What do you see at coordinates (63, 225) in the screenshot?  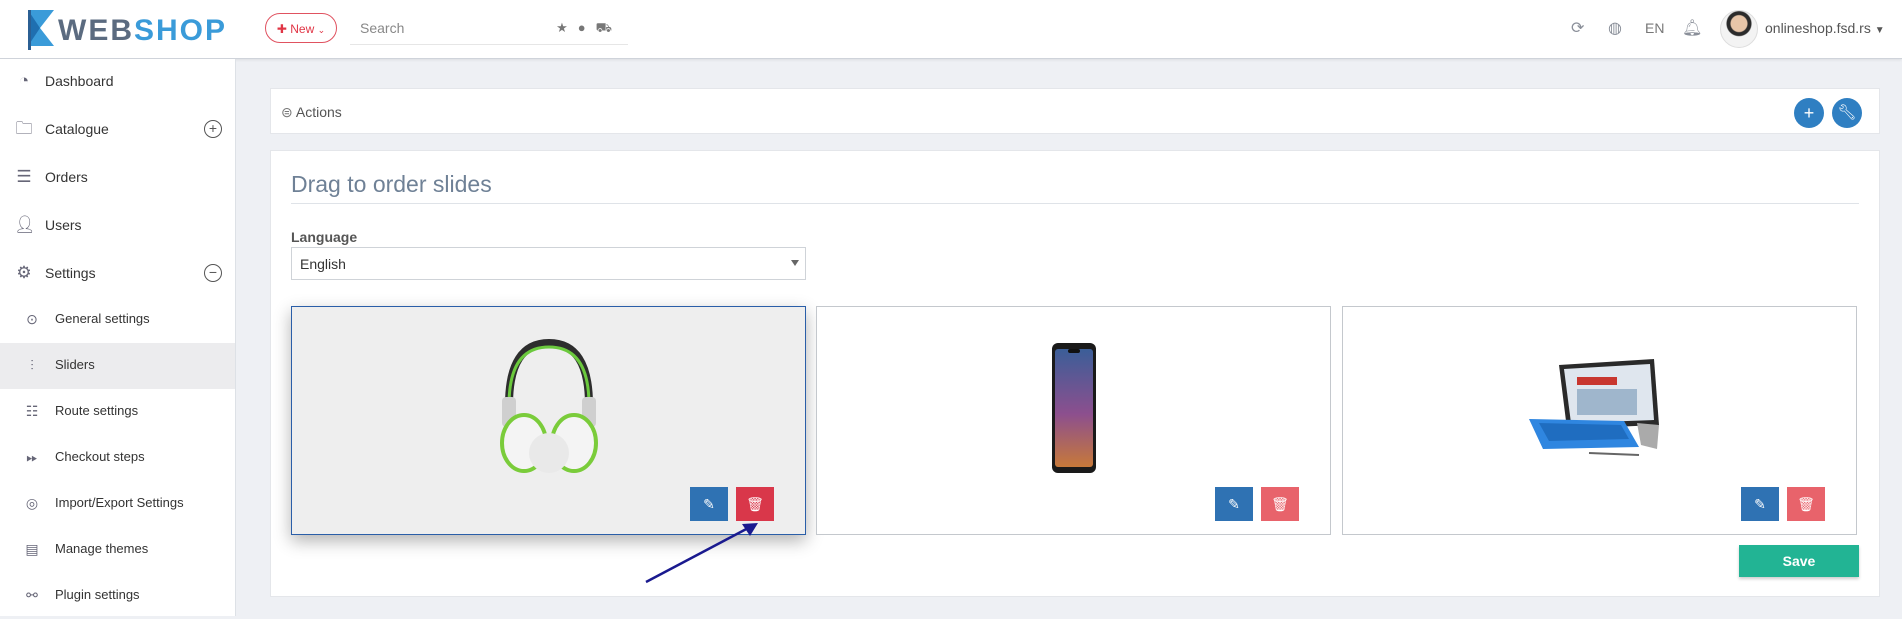 I see `sidebar-item-label: Users` at bounding box center [63, 225].